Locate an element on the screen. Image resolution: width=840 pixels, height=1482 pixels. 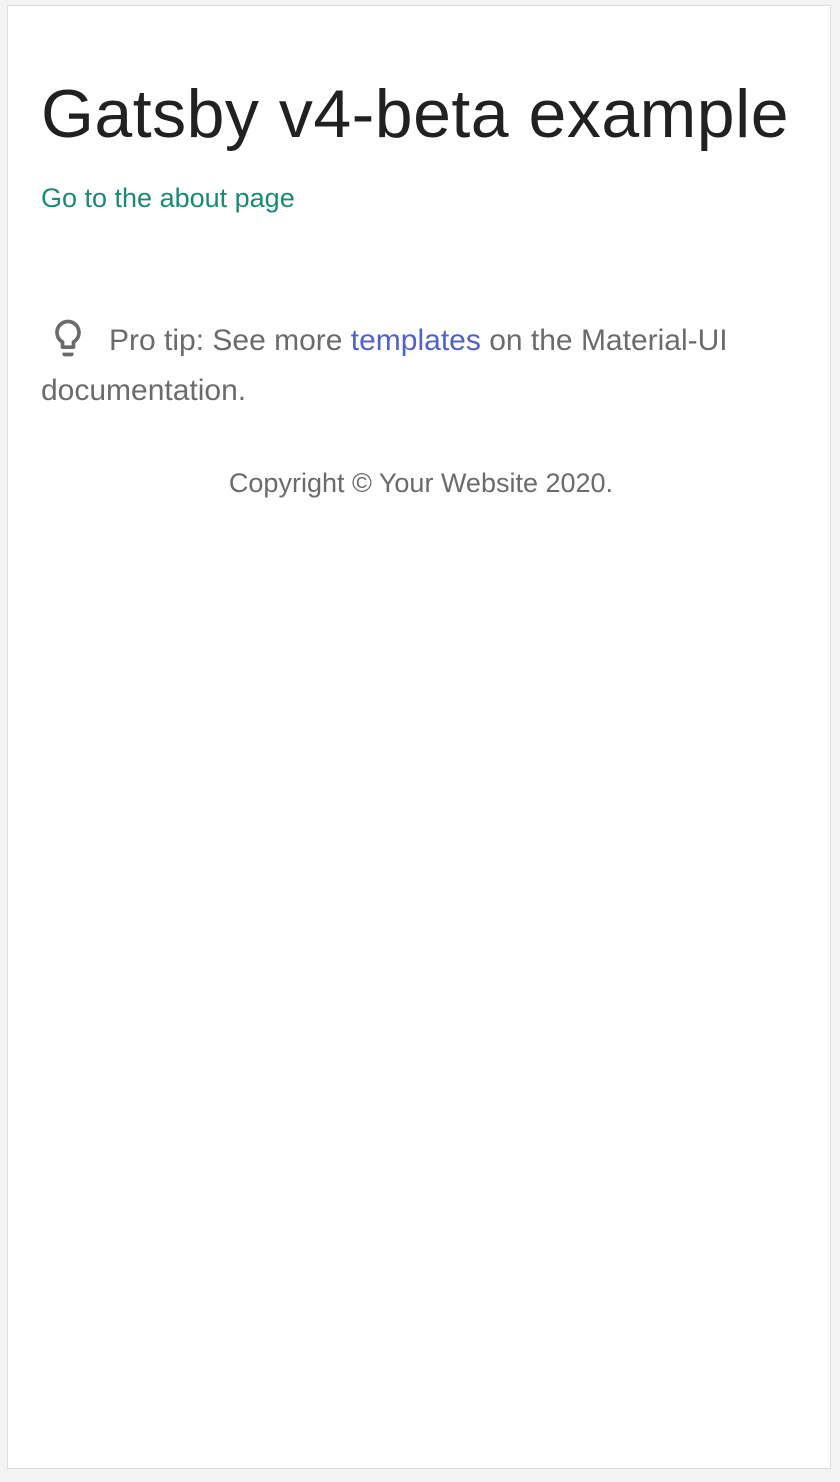
copyright-text: Copyright © Your Website 2020. is located at coordinates (421, 483).